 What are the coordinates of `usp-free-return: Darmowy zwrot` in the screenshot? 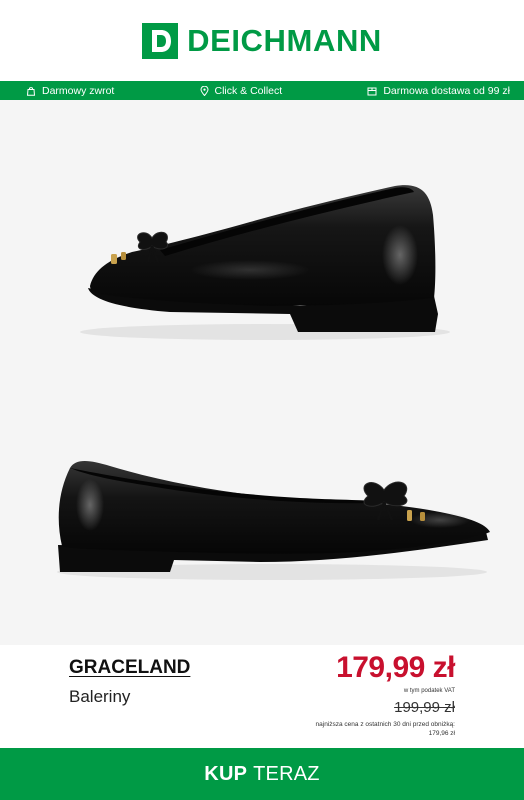 It's located at (70, 91).